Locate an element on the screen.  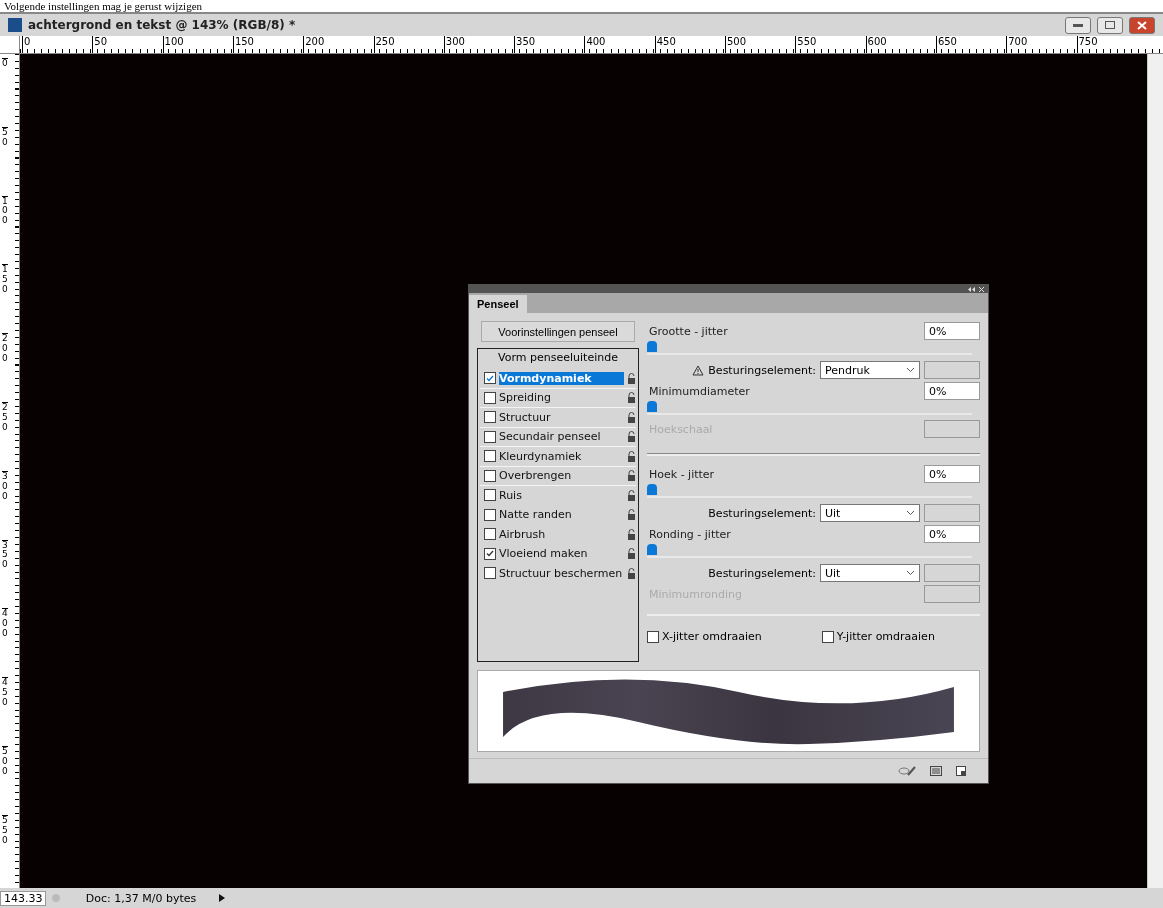
brush-icon is located at coordinates (907, 771).